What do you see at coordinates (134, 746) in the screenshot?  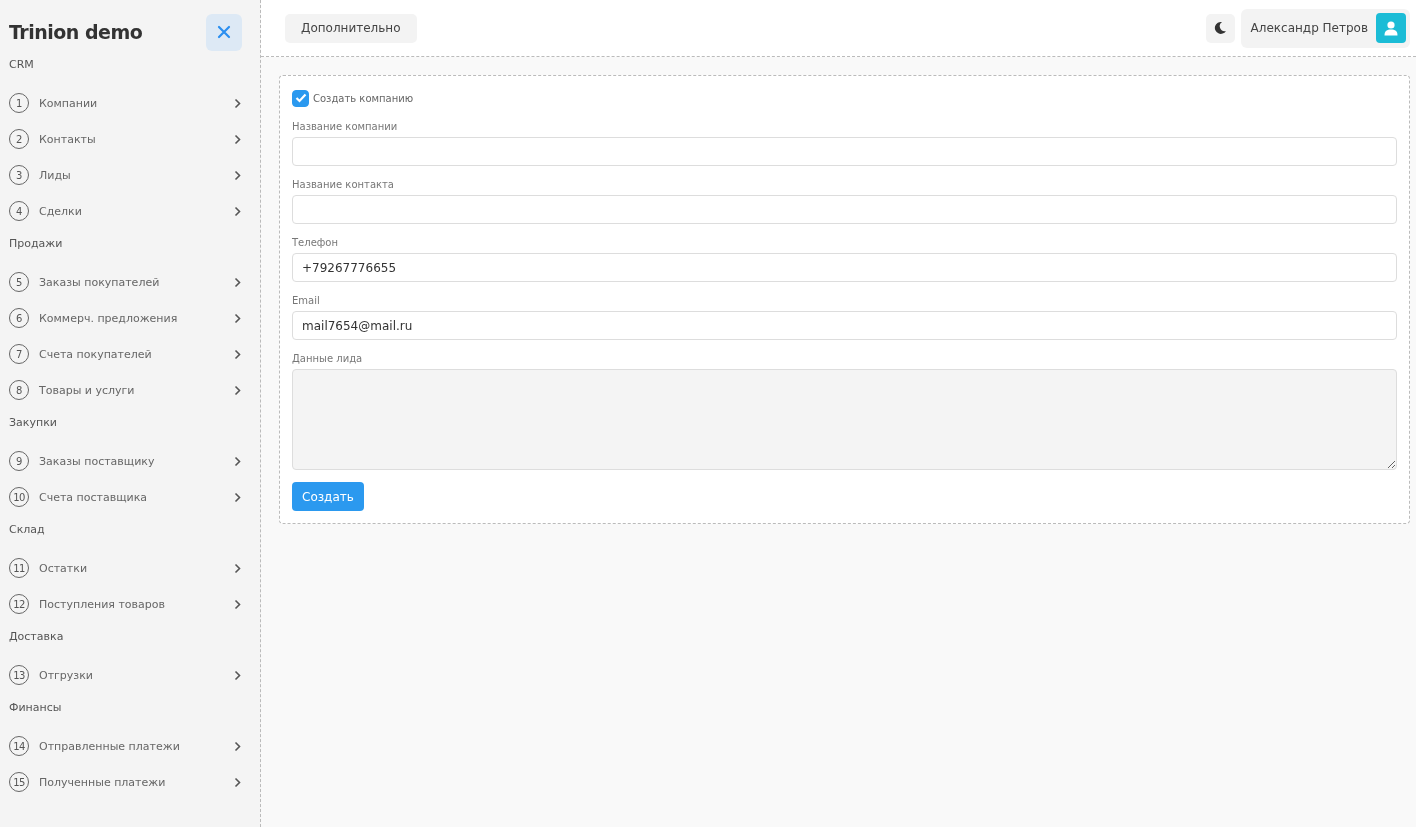 I see `sidebar-item: 14 Отправленные платежи` at bounding box center [134, 746].